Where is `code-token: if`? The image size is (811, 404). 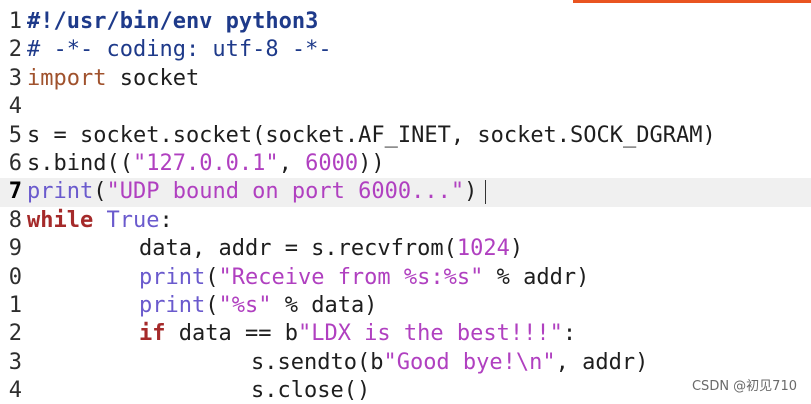
code-token: if is located at coordinates (152, 334).